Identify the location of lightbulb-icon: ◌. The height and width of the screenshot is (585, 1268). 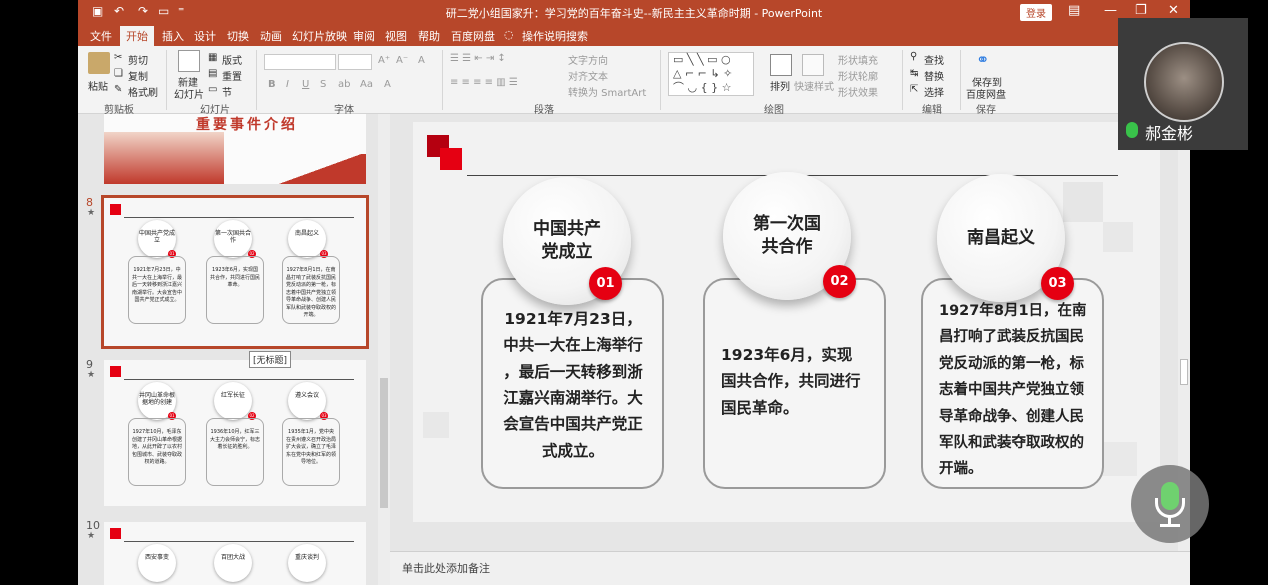
(509, 34).